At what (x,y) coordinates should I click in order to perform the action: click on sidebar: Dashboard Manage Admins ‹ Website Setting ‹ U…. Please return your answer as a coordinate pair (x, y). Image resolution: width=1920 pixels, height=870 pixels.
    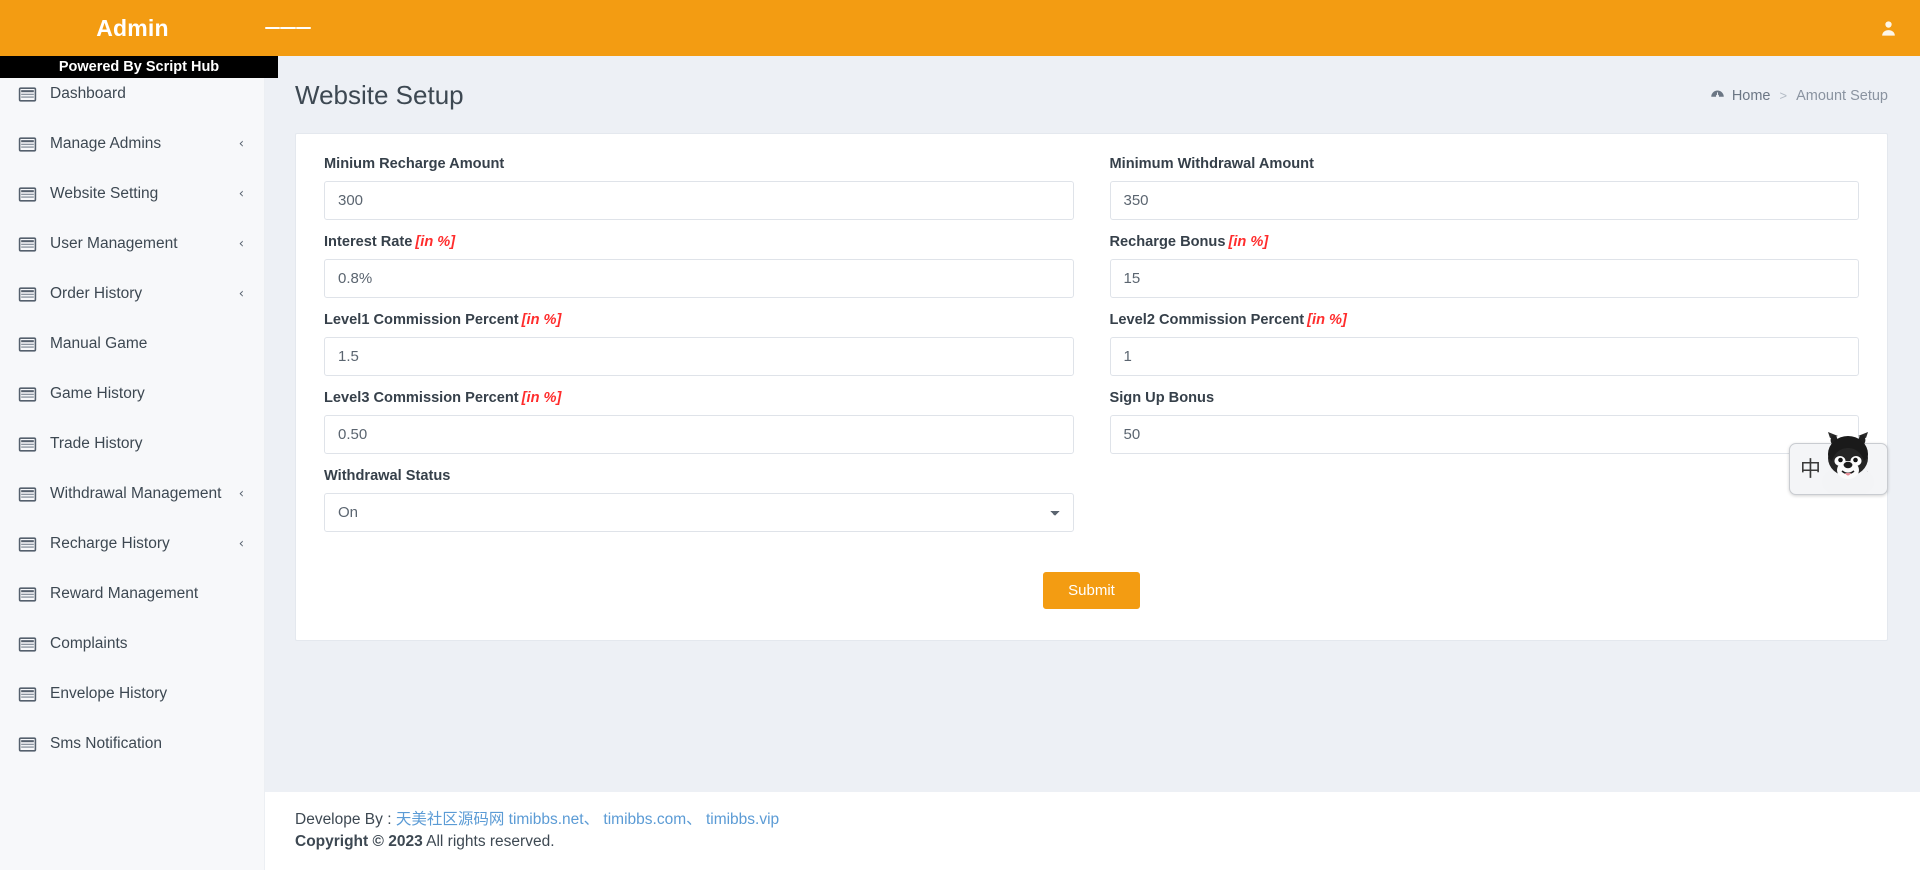
    Looking at the image, I should click on (132, 463).